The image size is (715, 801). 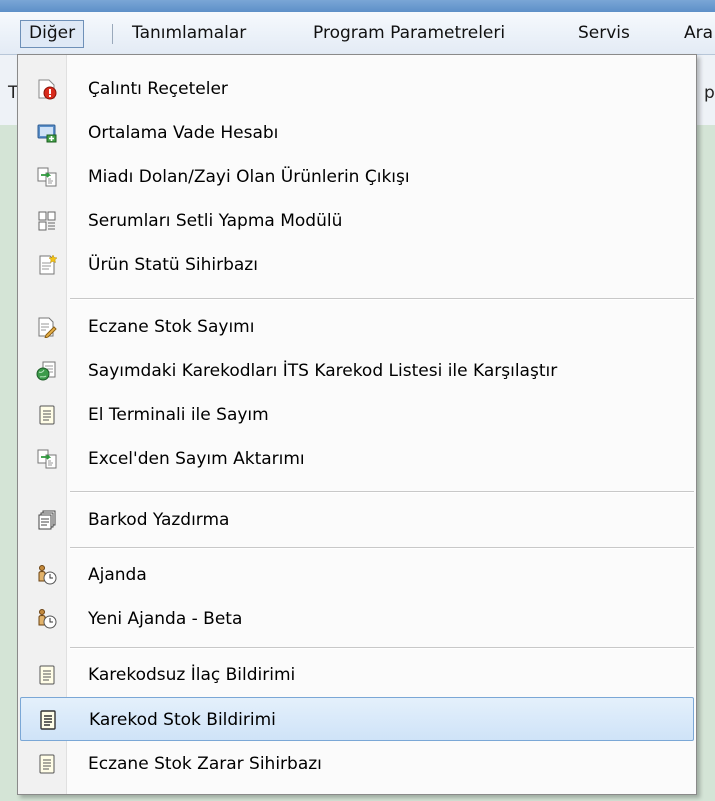 What do you see at coordinates (357, 133) in the screenshot?
I see `menu-item-ortalama-vade-hesabi: Ortalama Vade Hesabı` at bounding box center [357, 133].